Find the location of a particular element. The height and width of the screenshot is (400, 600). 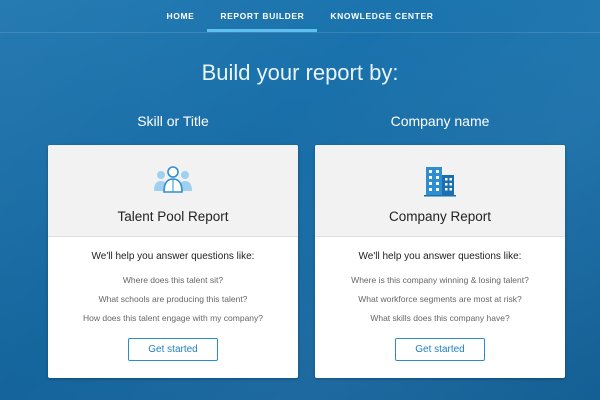

office-building-icon is located at coordinates (440, 183).